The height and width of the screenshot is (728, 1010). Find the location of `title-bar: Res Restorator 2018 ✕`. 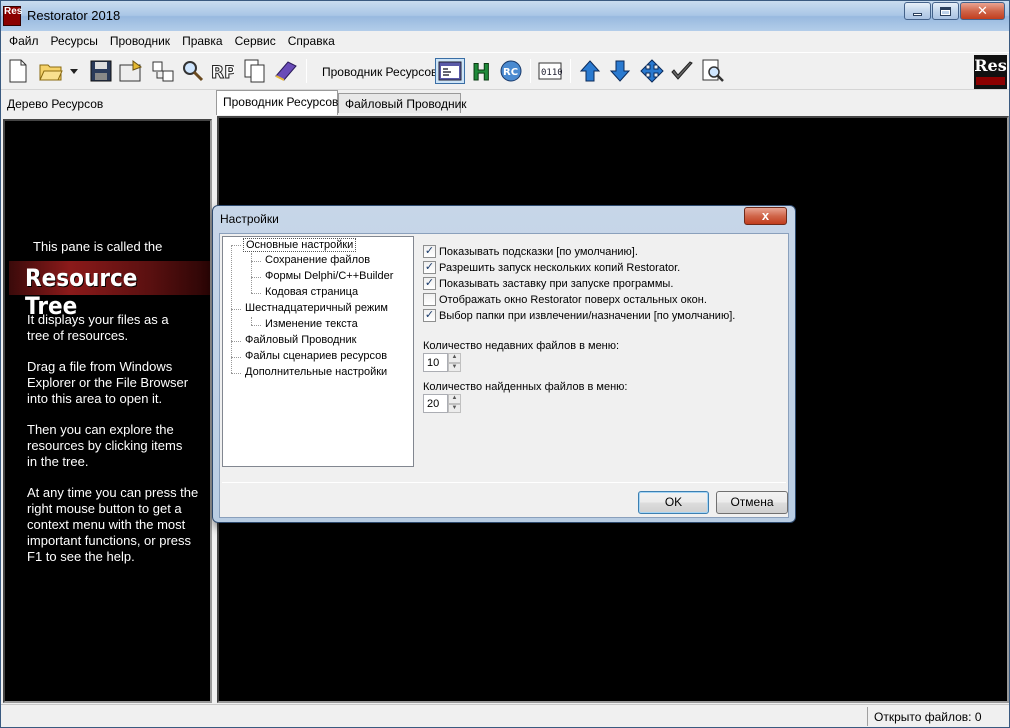

title-bar: Res Restorator 2018 ✕ is located at coordinates (505, 16).